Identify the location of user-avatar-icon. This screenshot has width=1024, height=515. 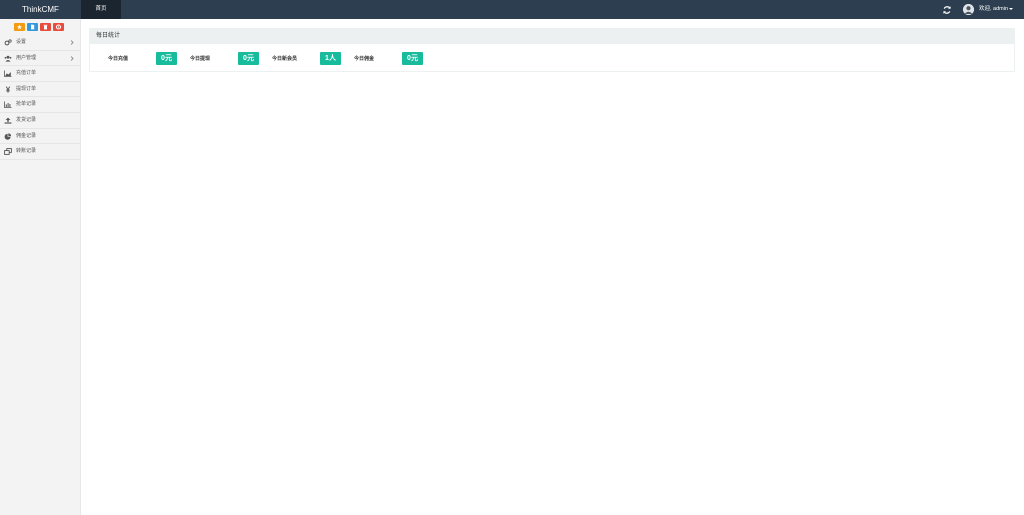
(968, 9).